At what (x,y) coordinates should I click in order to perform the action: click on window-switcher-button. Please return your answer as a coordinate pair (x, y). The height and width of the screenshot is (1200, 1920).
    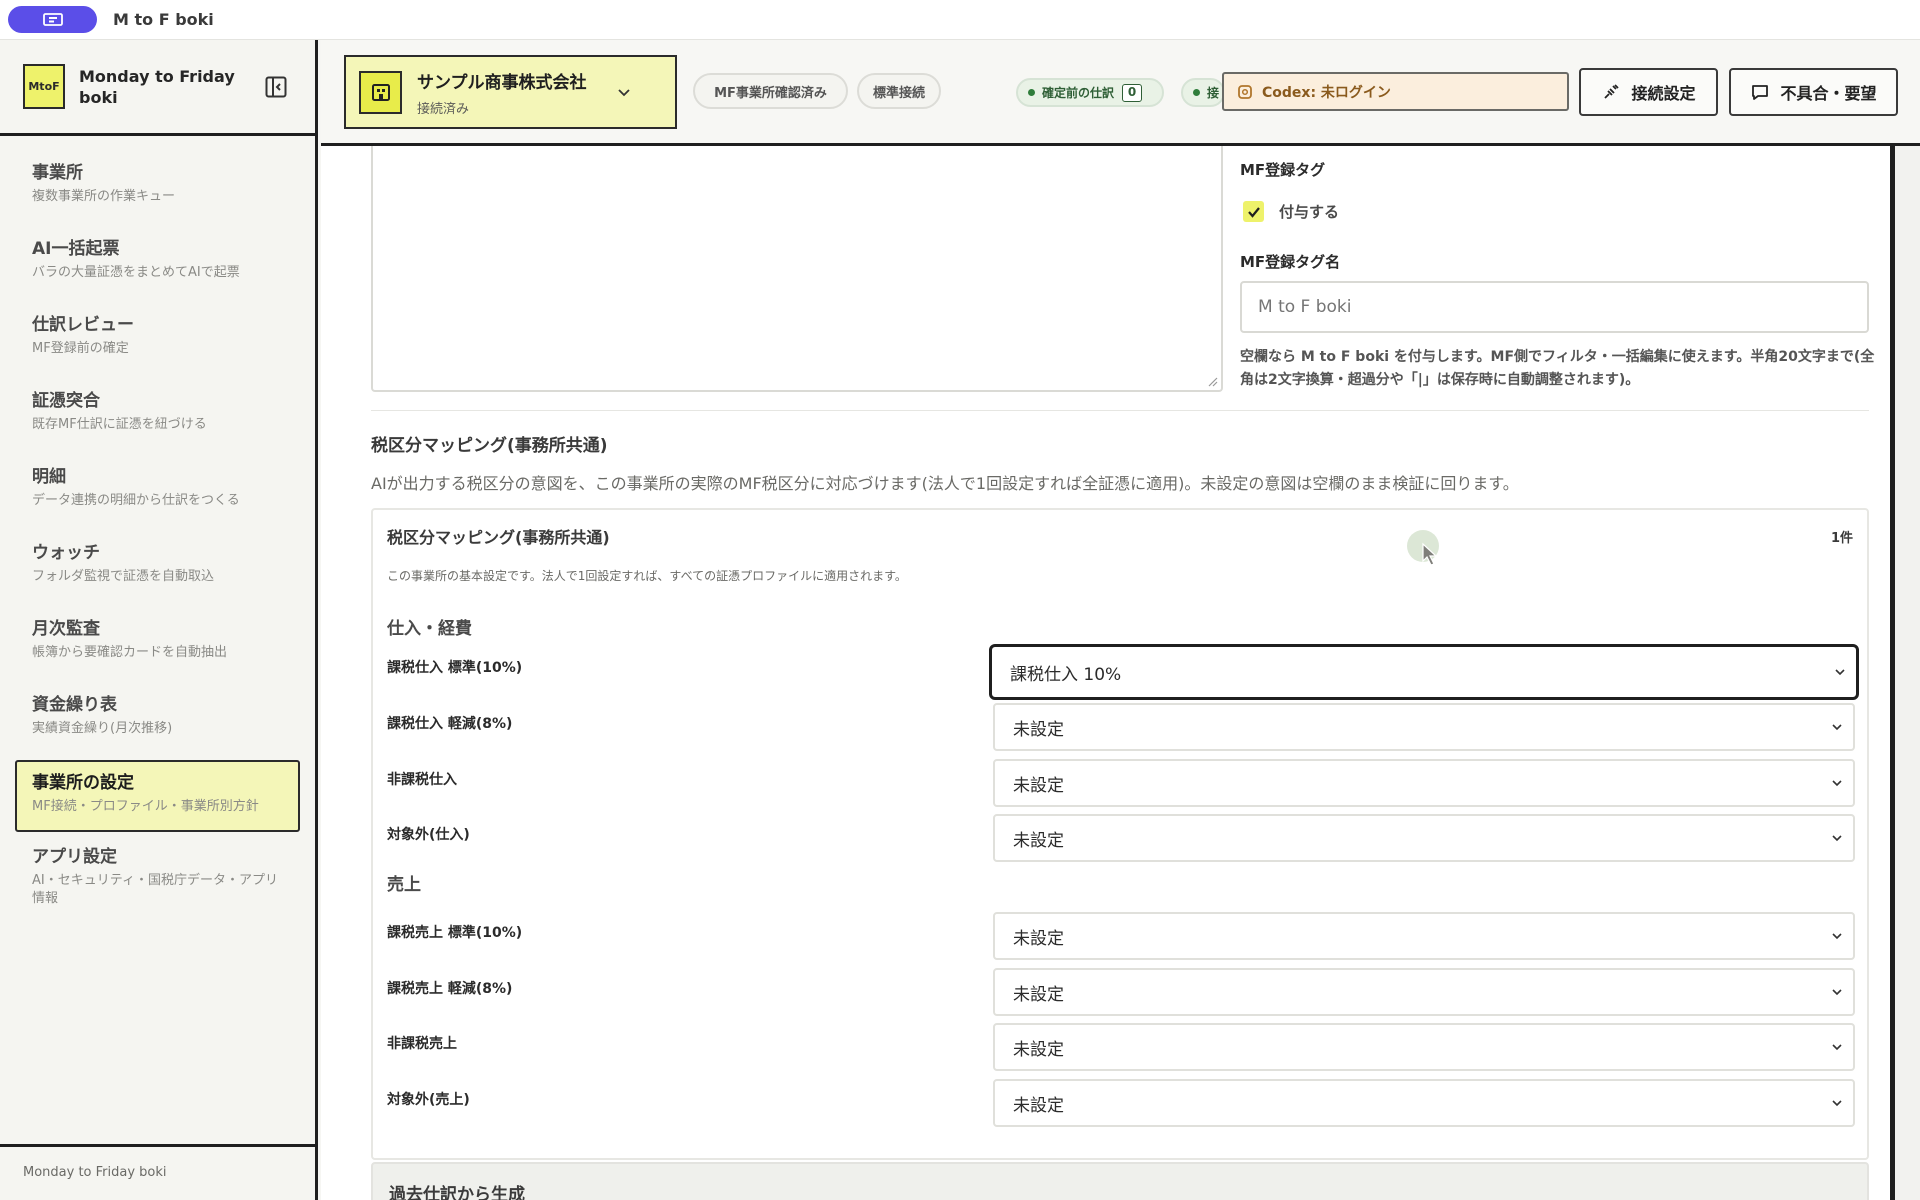
    Looking at the image, I should click on (52, 19).